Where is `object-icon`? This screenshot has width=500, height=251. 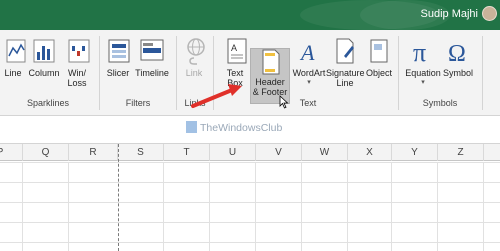
object-icon is located at coordinates (379, 51).